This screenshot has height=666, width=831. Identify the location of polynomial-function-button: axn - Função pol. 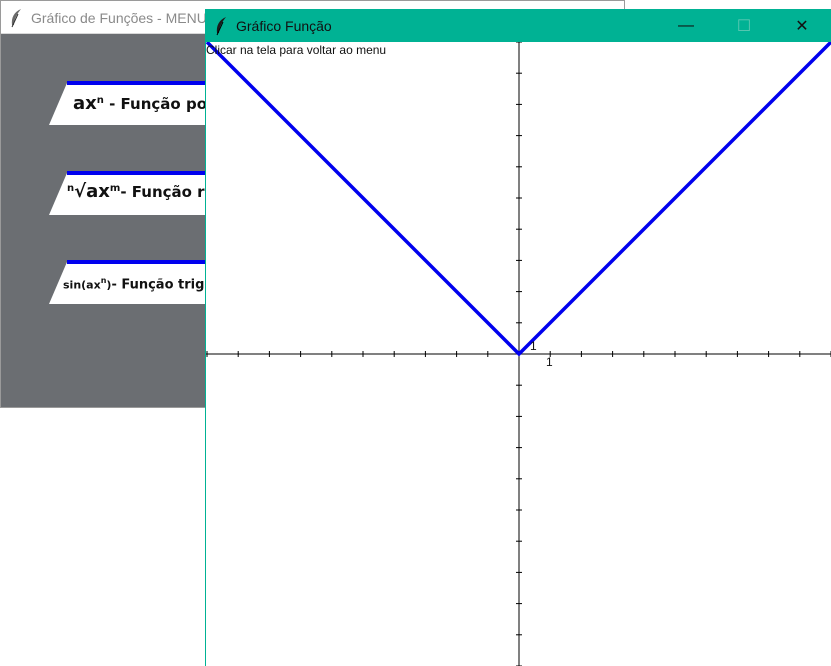
(139, 103).